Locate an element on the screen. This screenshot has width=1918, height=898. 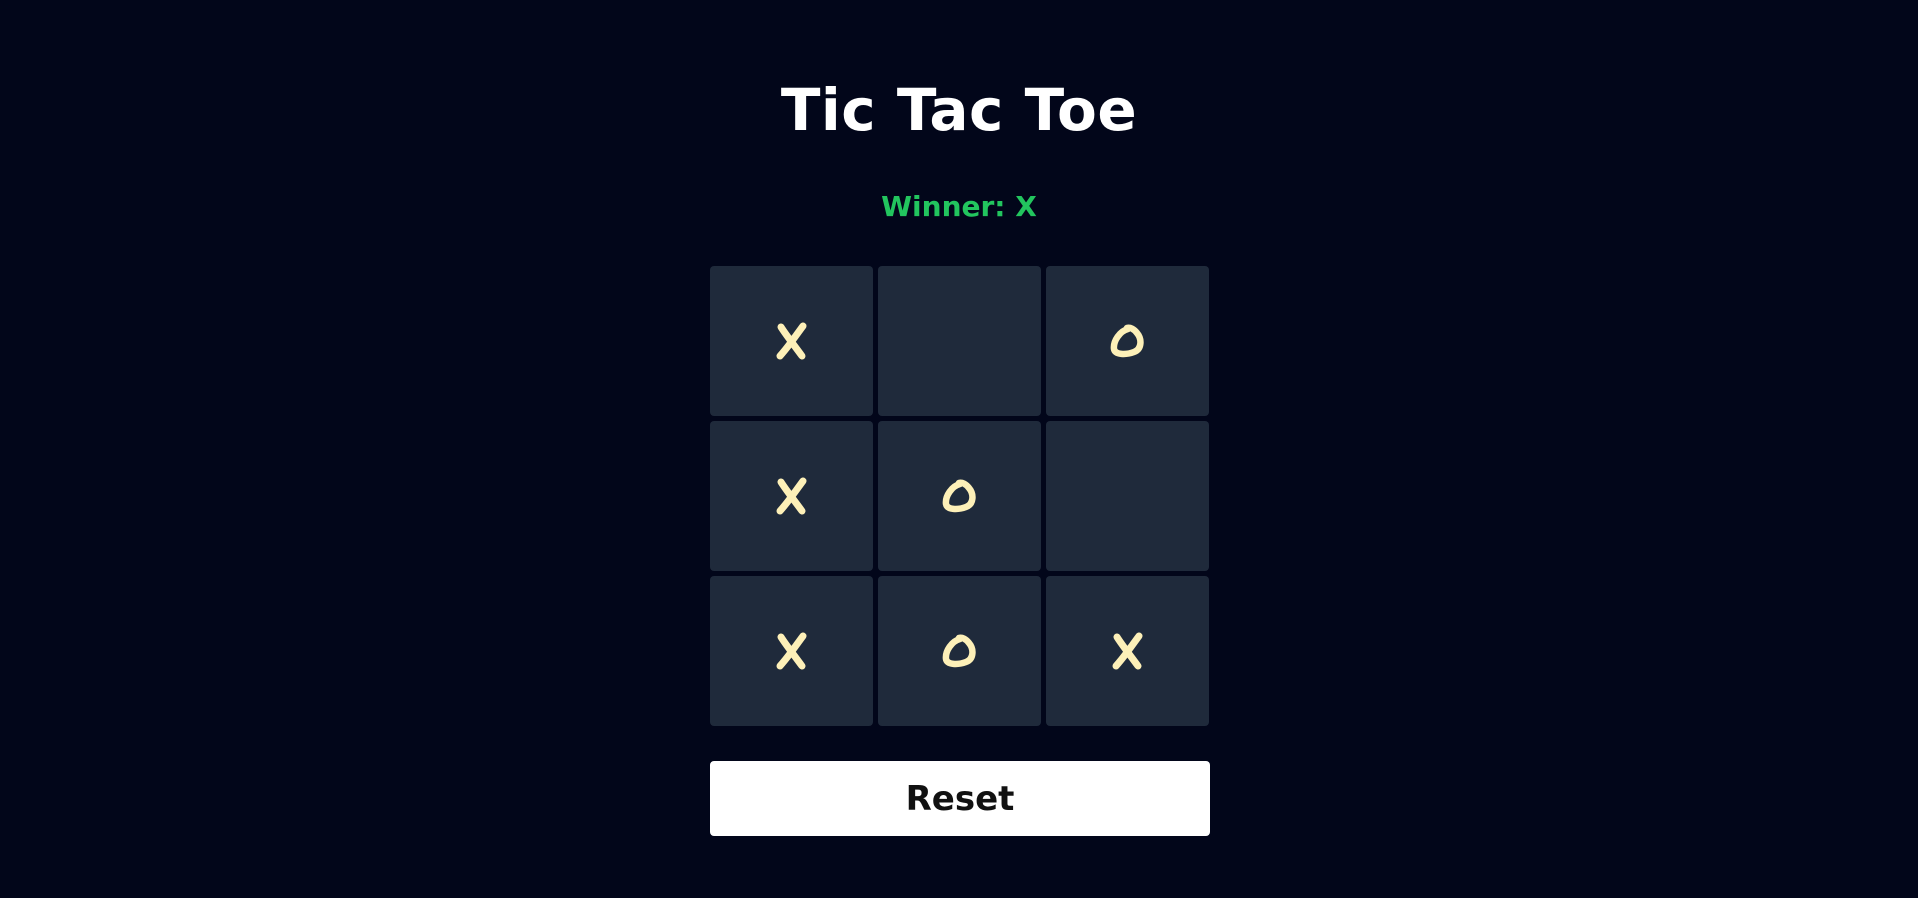
game-board is located at coordinates (960, 496).